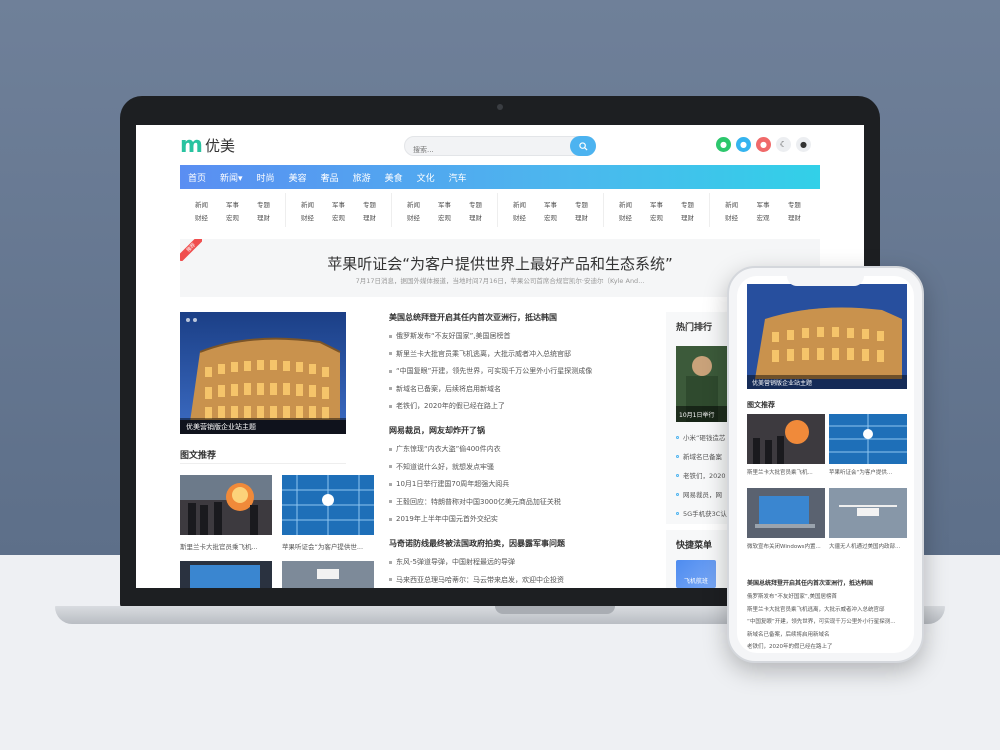 Image resolution: width=1000 pixels, height=750 pixels. Describe the element at coordinates (701, 437) in the screenshot. I see `hot-item: 小米“砸钱造芯` at that location.